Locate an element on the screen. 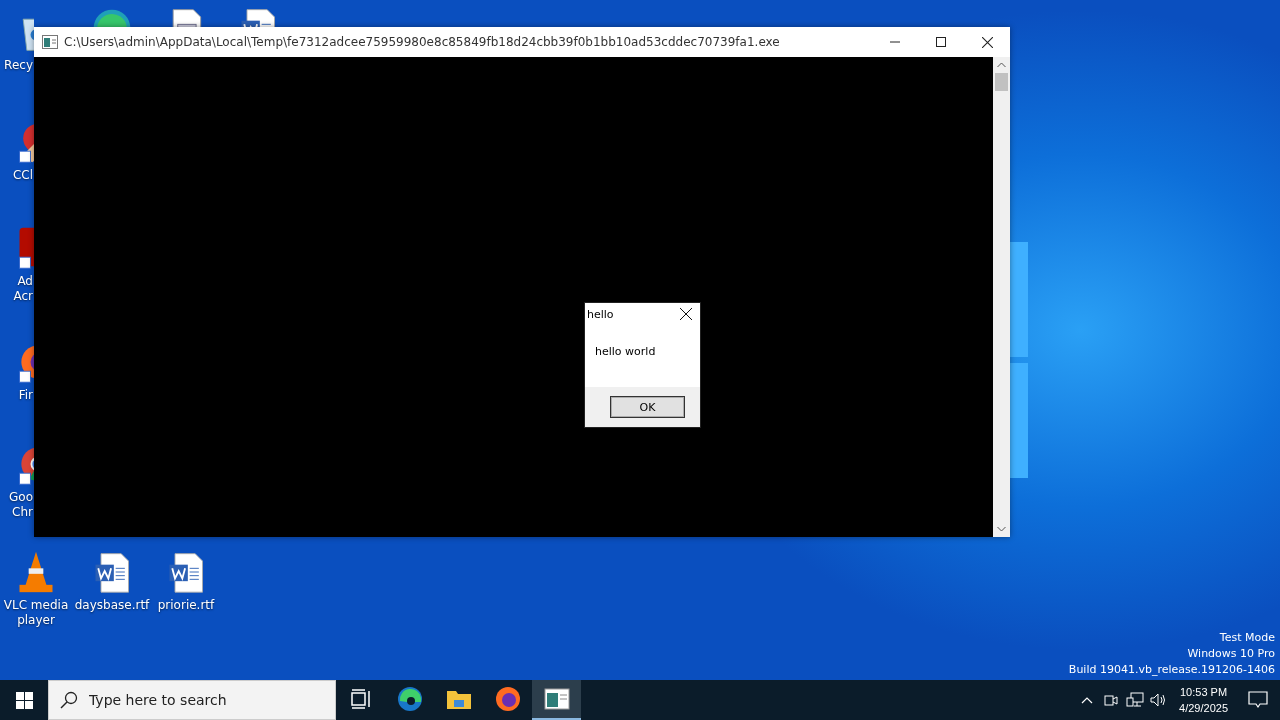  clock-date: 4/29/2025 is located at coordinates (1203, 708).